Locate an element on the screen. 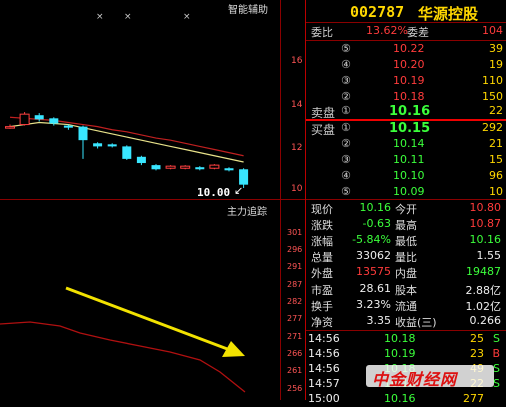 This screenshot has height=407, width=506. tick-price: 10.18 is located at coordinates (400, 338).